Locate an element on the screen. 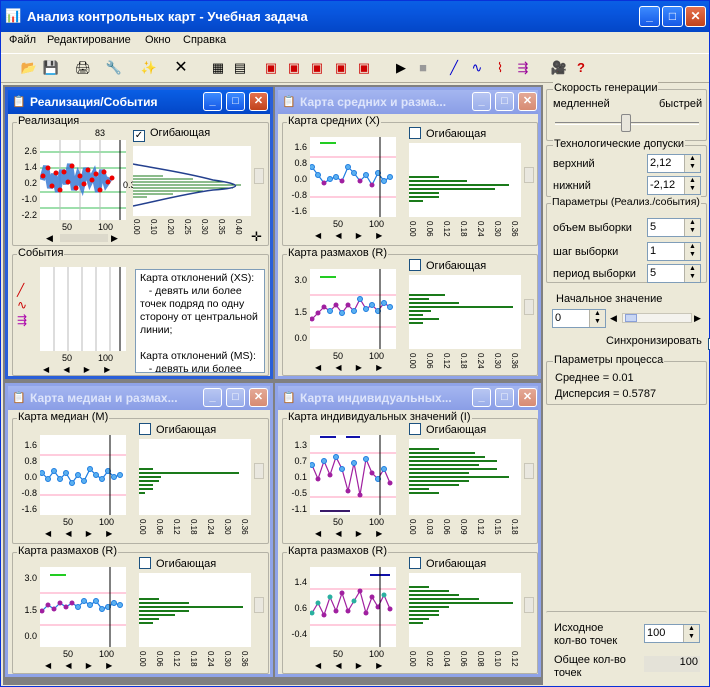  minimize-button: _ is located at coordinates (649, 16).